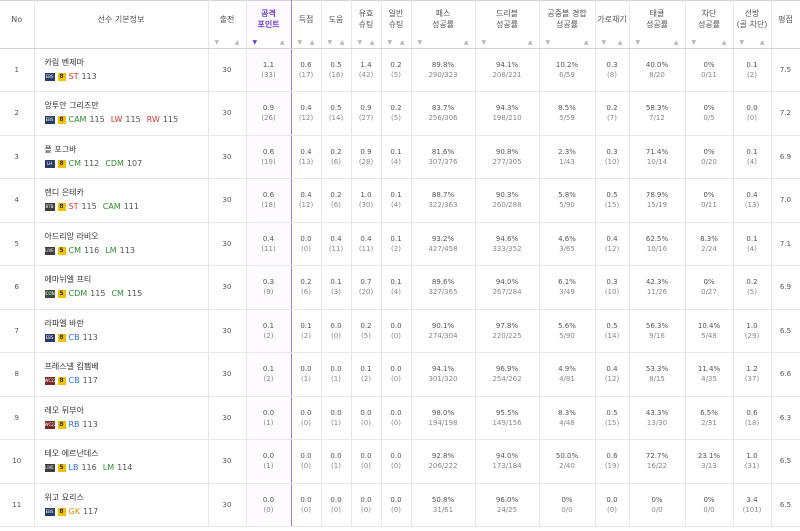  What do you see at coordinates (366, 374) in the screenshot?
I see `shots-on-cell: 0.1 (2)` at bounding box center [366, 374].